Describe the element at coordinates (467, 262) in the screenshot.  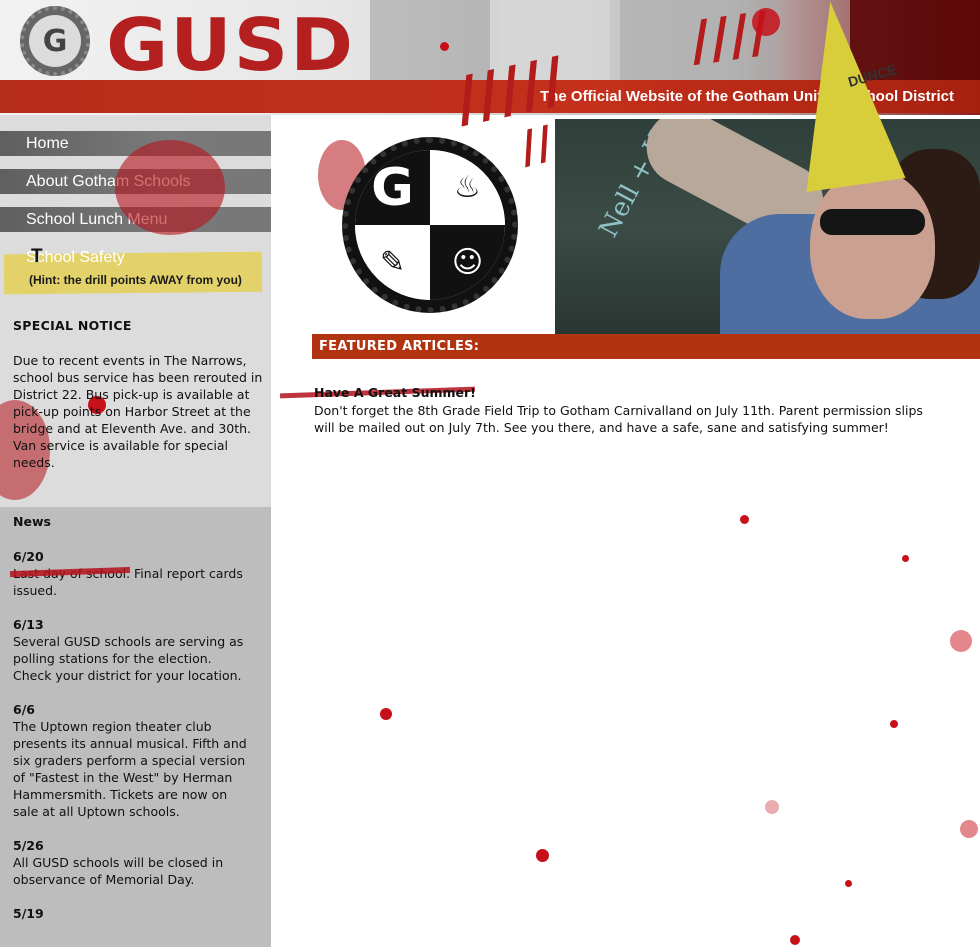
I see `children-icon: ☺` at that location.